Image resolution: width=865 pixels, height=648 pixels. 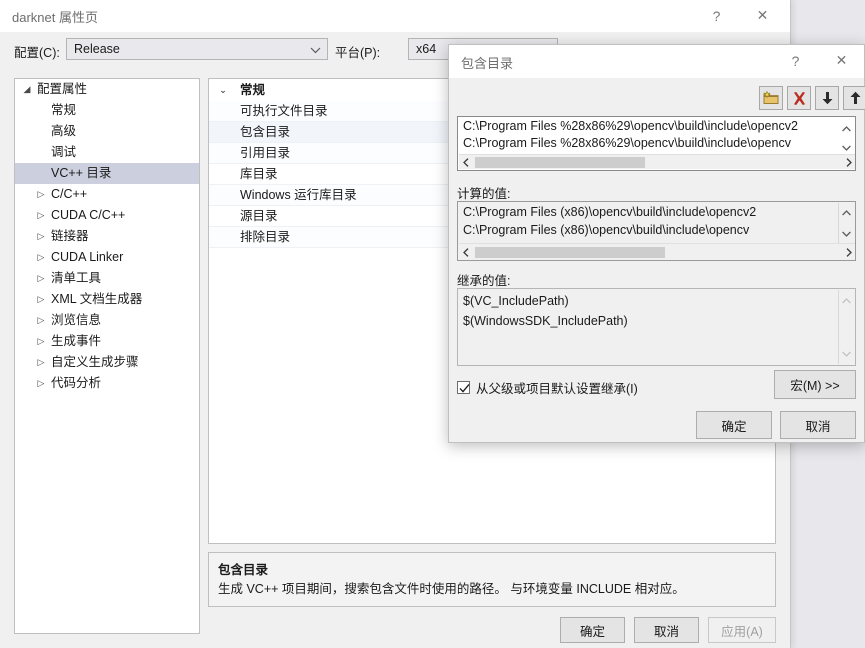 What do you see at coordinates (107, 236) in the screenshot?
I see `tree-item: ▷ 链接器` at bounding box center [107, 236].